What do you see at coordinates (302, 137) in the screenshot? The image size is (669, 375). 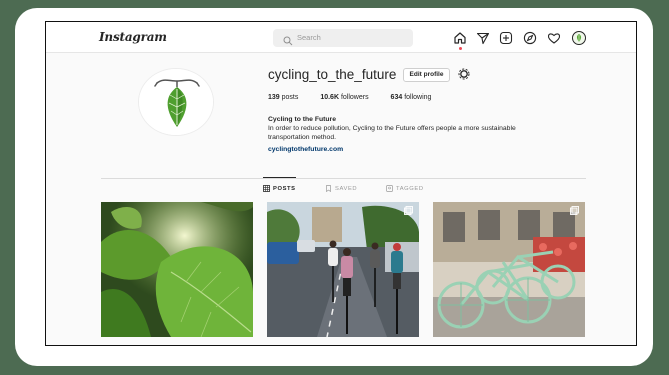 I see `bio-line-2: transportation method.` at bounding box center [302, 137].